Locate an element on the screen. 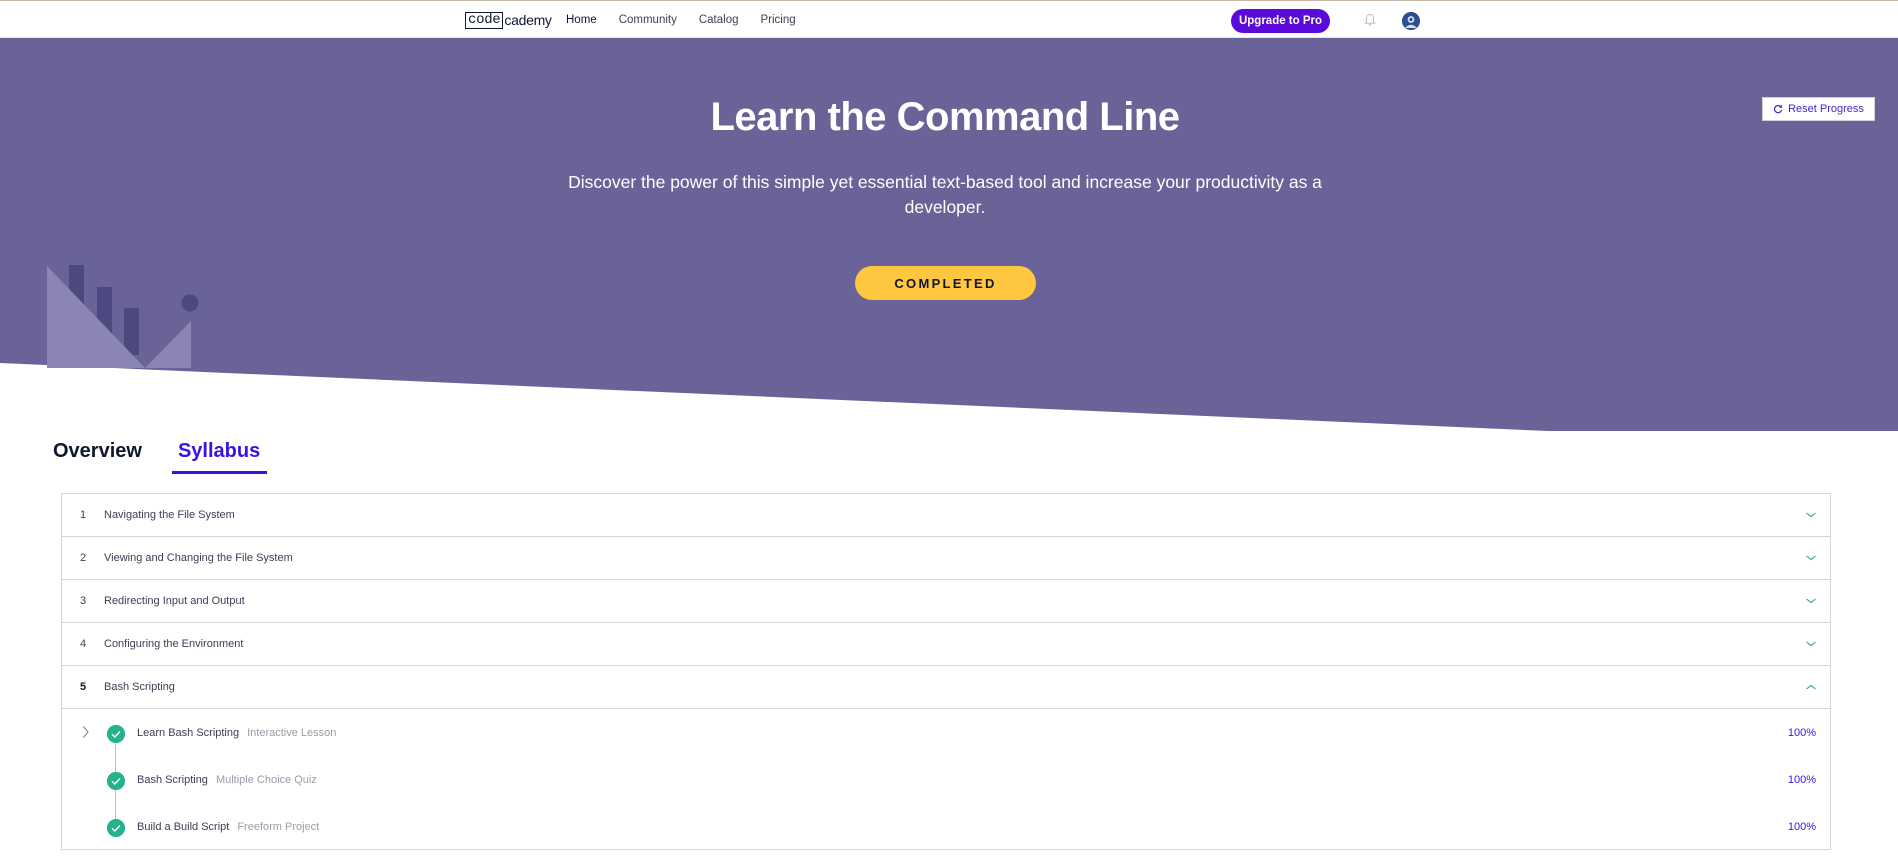 The width and height of the screenshot is (1898, 866). completed-badge: COMPLETED is located at coordinates (945, 283).